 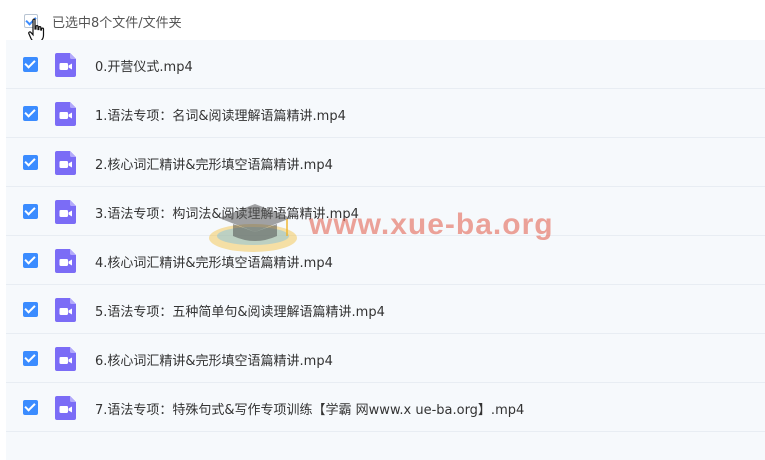 What do you see at coordinates (382, 21) in the screenshot?
I see `selection-header: 已选中8个文件/文件夹` at bounding box center [382, 21].